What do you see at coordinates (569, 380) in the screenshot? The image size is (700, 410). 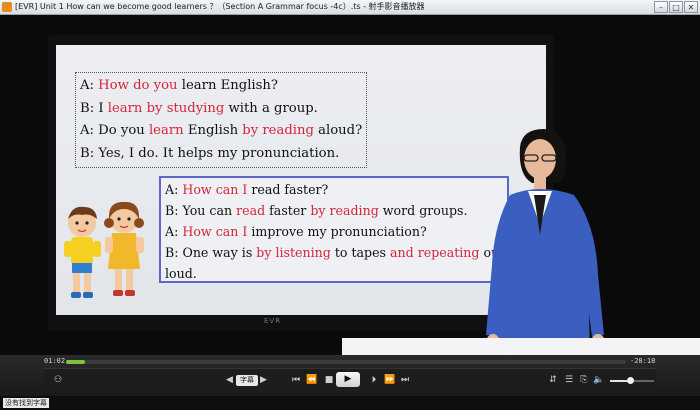 I see `list-icon: ☰` at bounding box center [569, 380].